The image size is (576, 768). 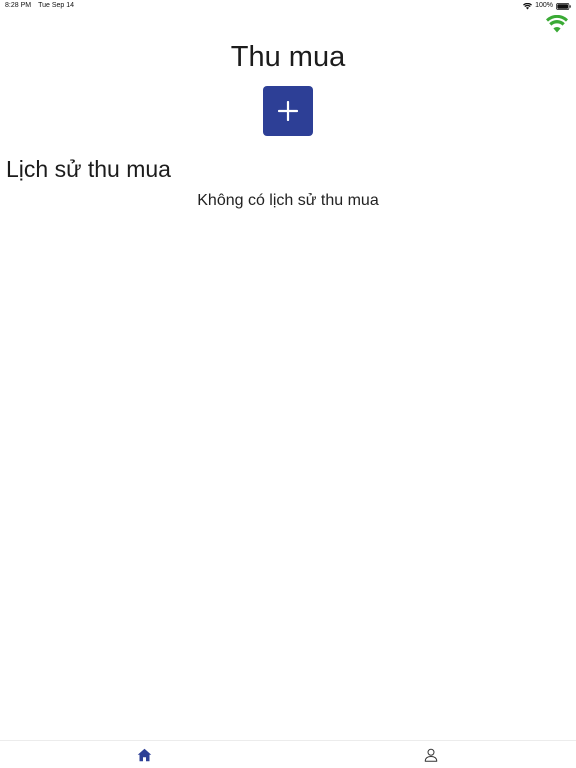 What do you see at coordinates (563, 6) in the screenshot?
I see `battery-icon` at bounding box center [563, 6].